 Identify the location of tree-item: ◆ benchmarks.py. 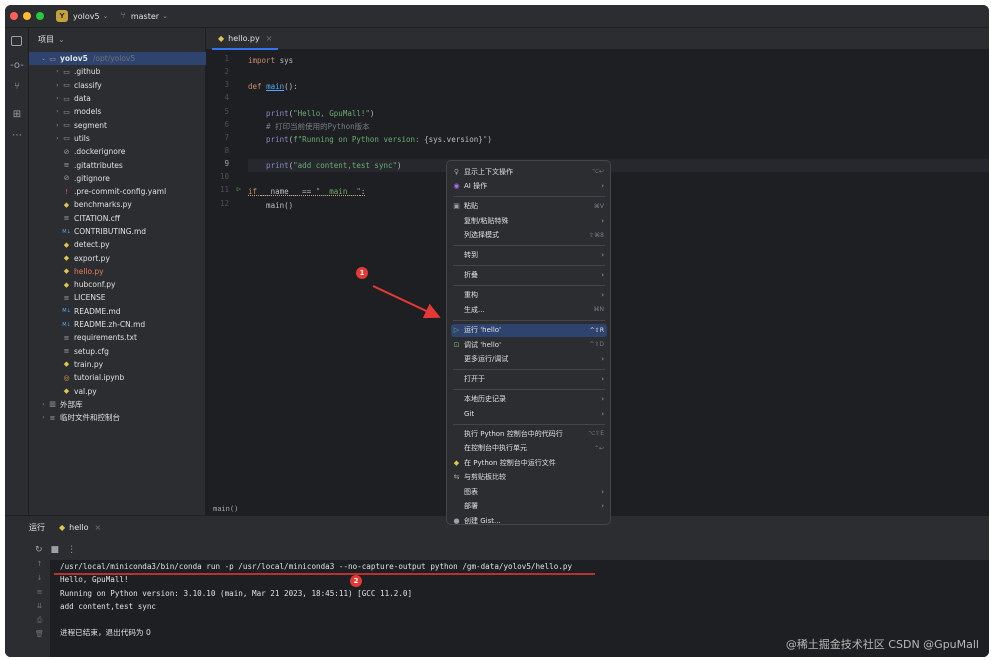
(117, 204).